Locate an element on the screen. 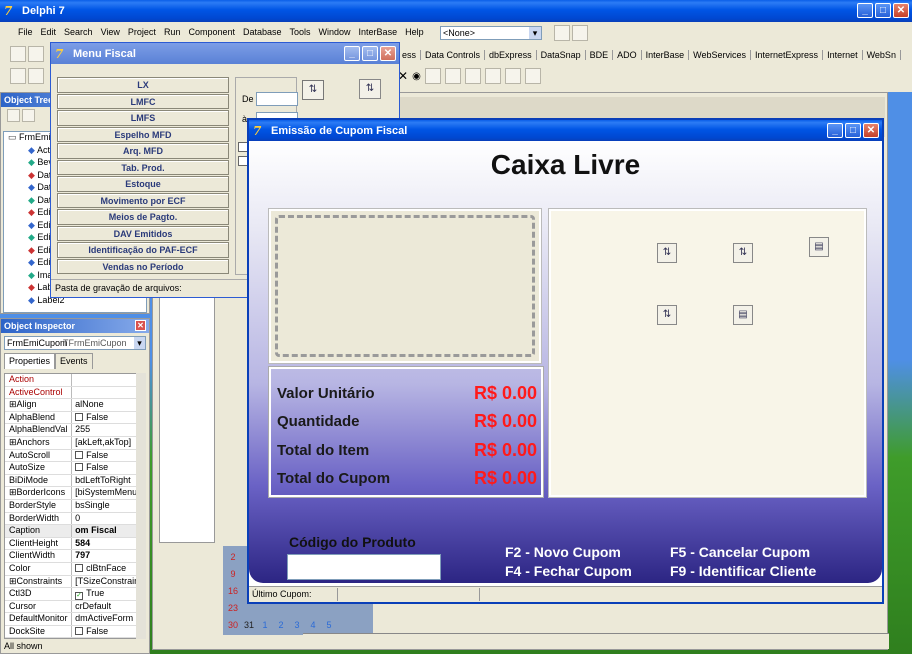 The height and width of the screenshot is (654, 912). property-value: [biSystemMenu] is located at coordinates (108, 493).